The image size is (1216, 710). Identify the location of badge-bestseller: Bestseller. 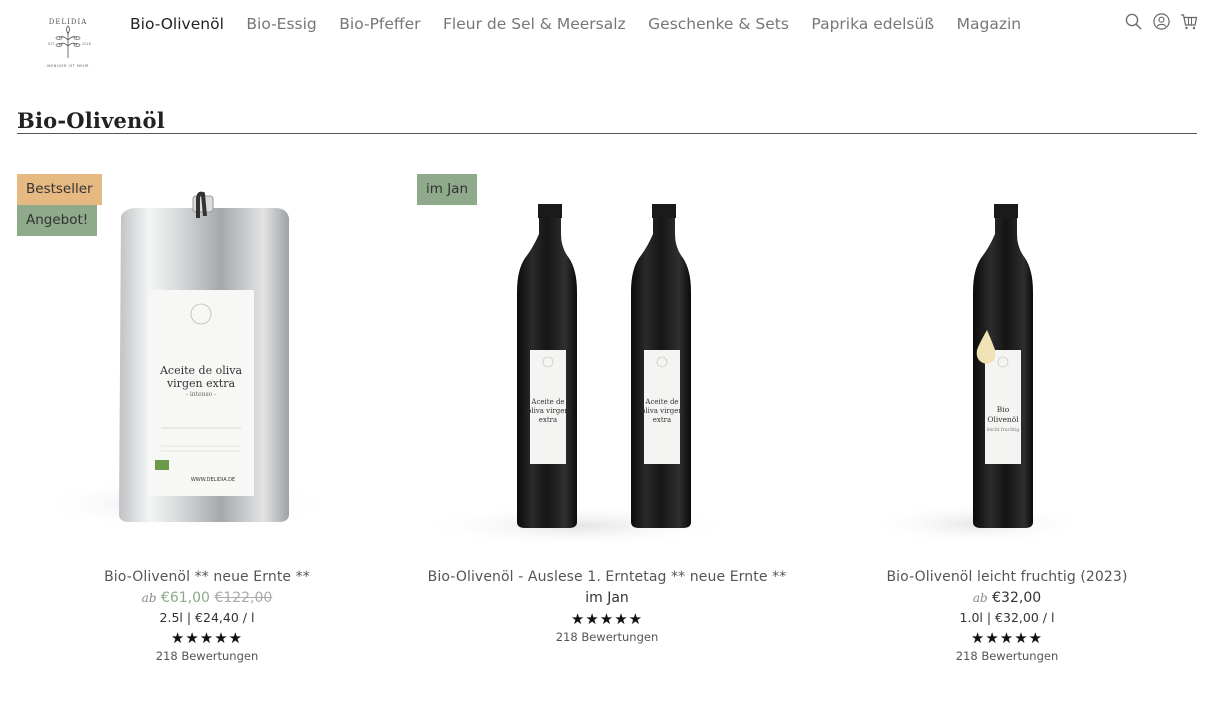
(59, 189).